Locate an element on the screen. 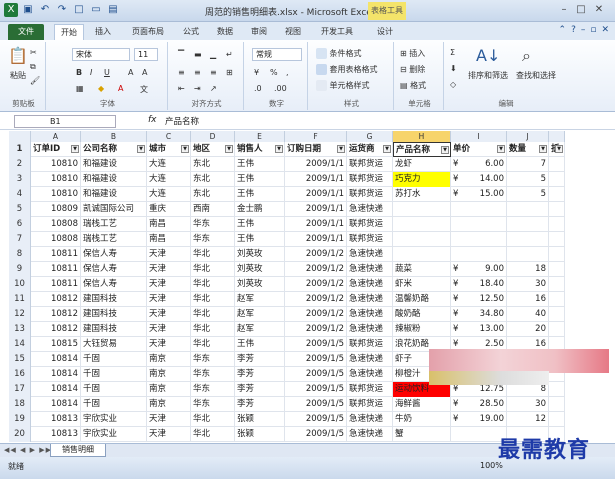 This screenshot has height=479, width=615. cell-quantity: 7 is located at coordinates (528, 164).